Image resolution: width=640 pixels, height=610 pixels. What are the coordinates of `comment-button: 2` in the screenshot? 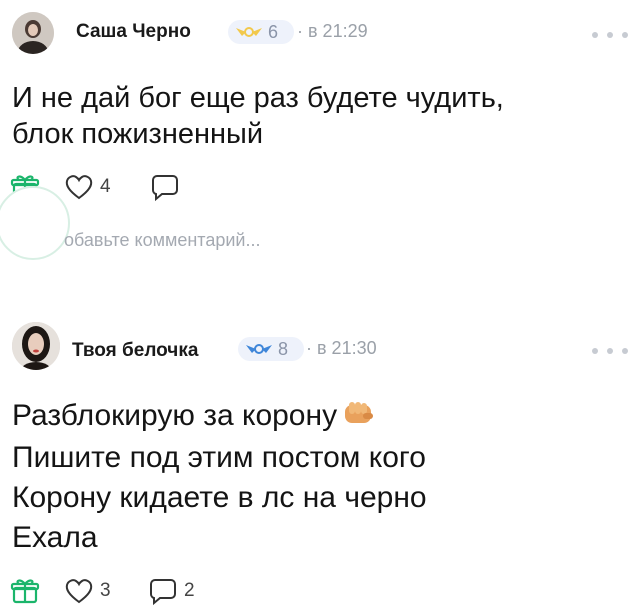 It's located at (171, 591).